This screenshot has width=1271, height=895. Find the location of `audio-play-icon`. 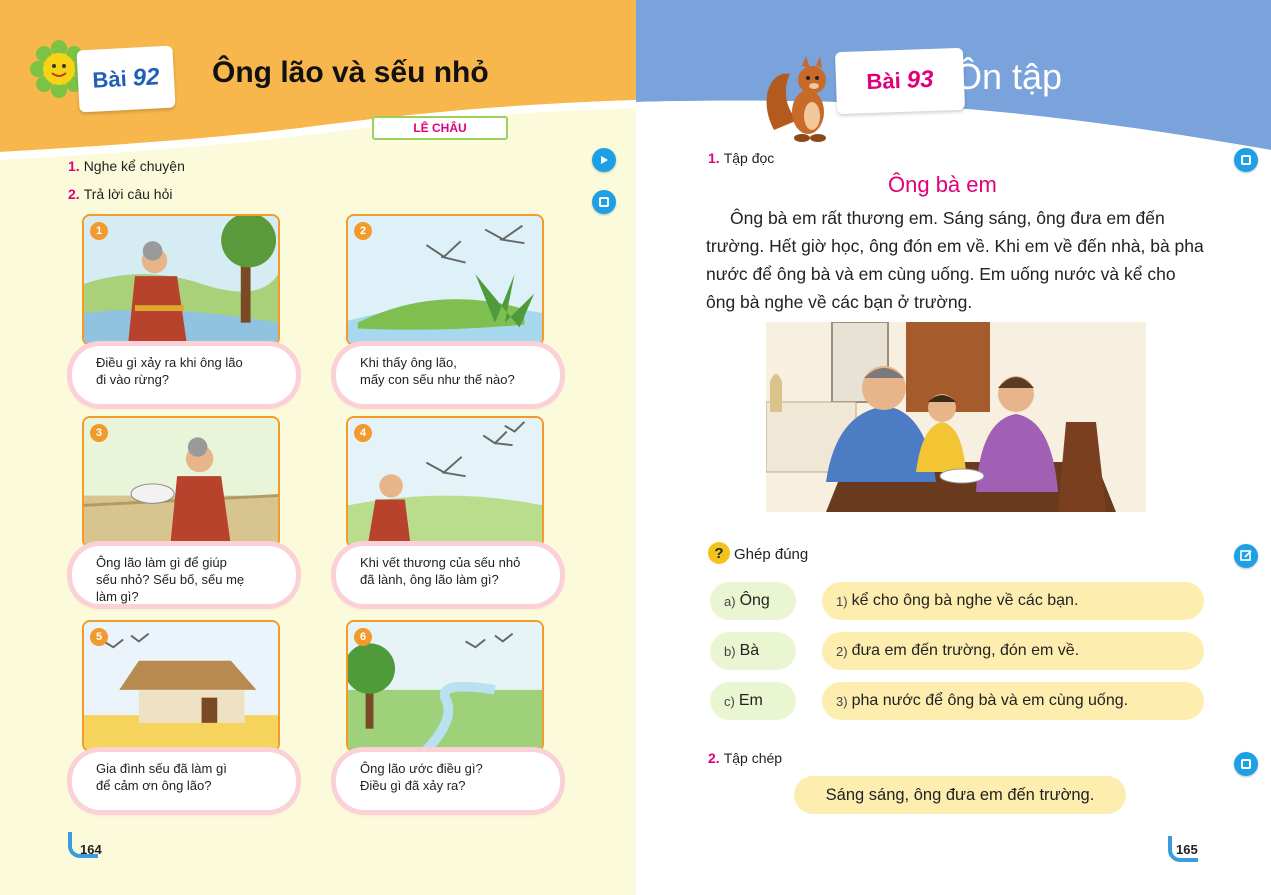

audio-play-icon is located at coordinates (604, 160).